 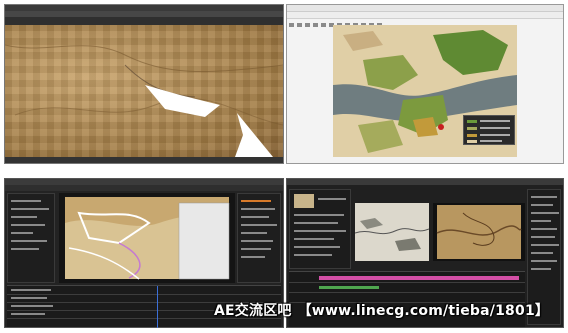 I want to click on menu-bar, so click(x=425, y=182).